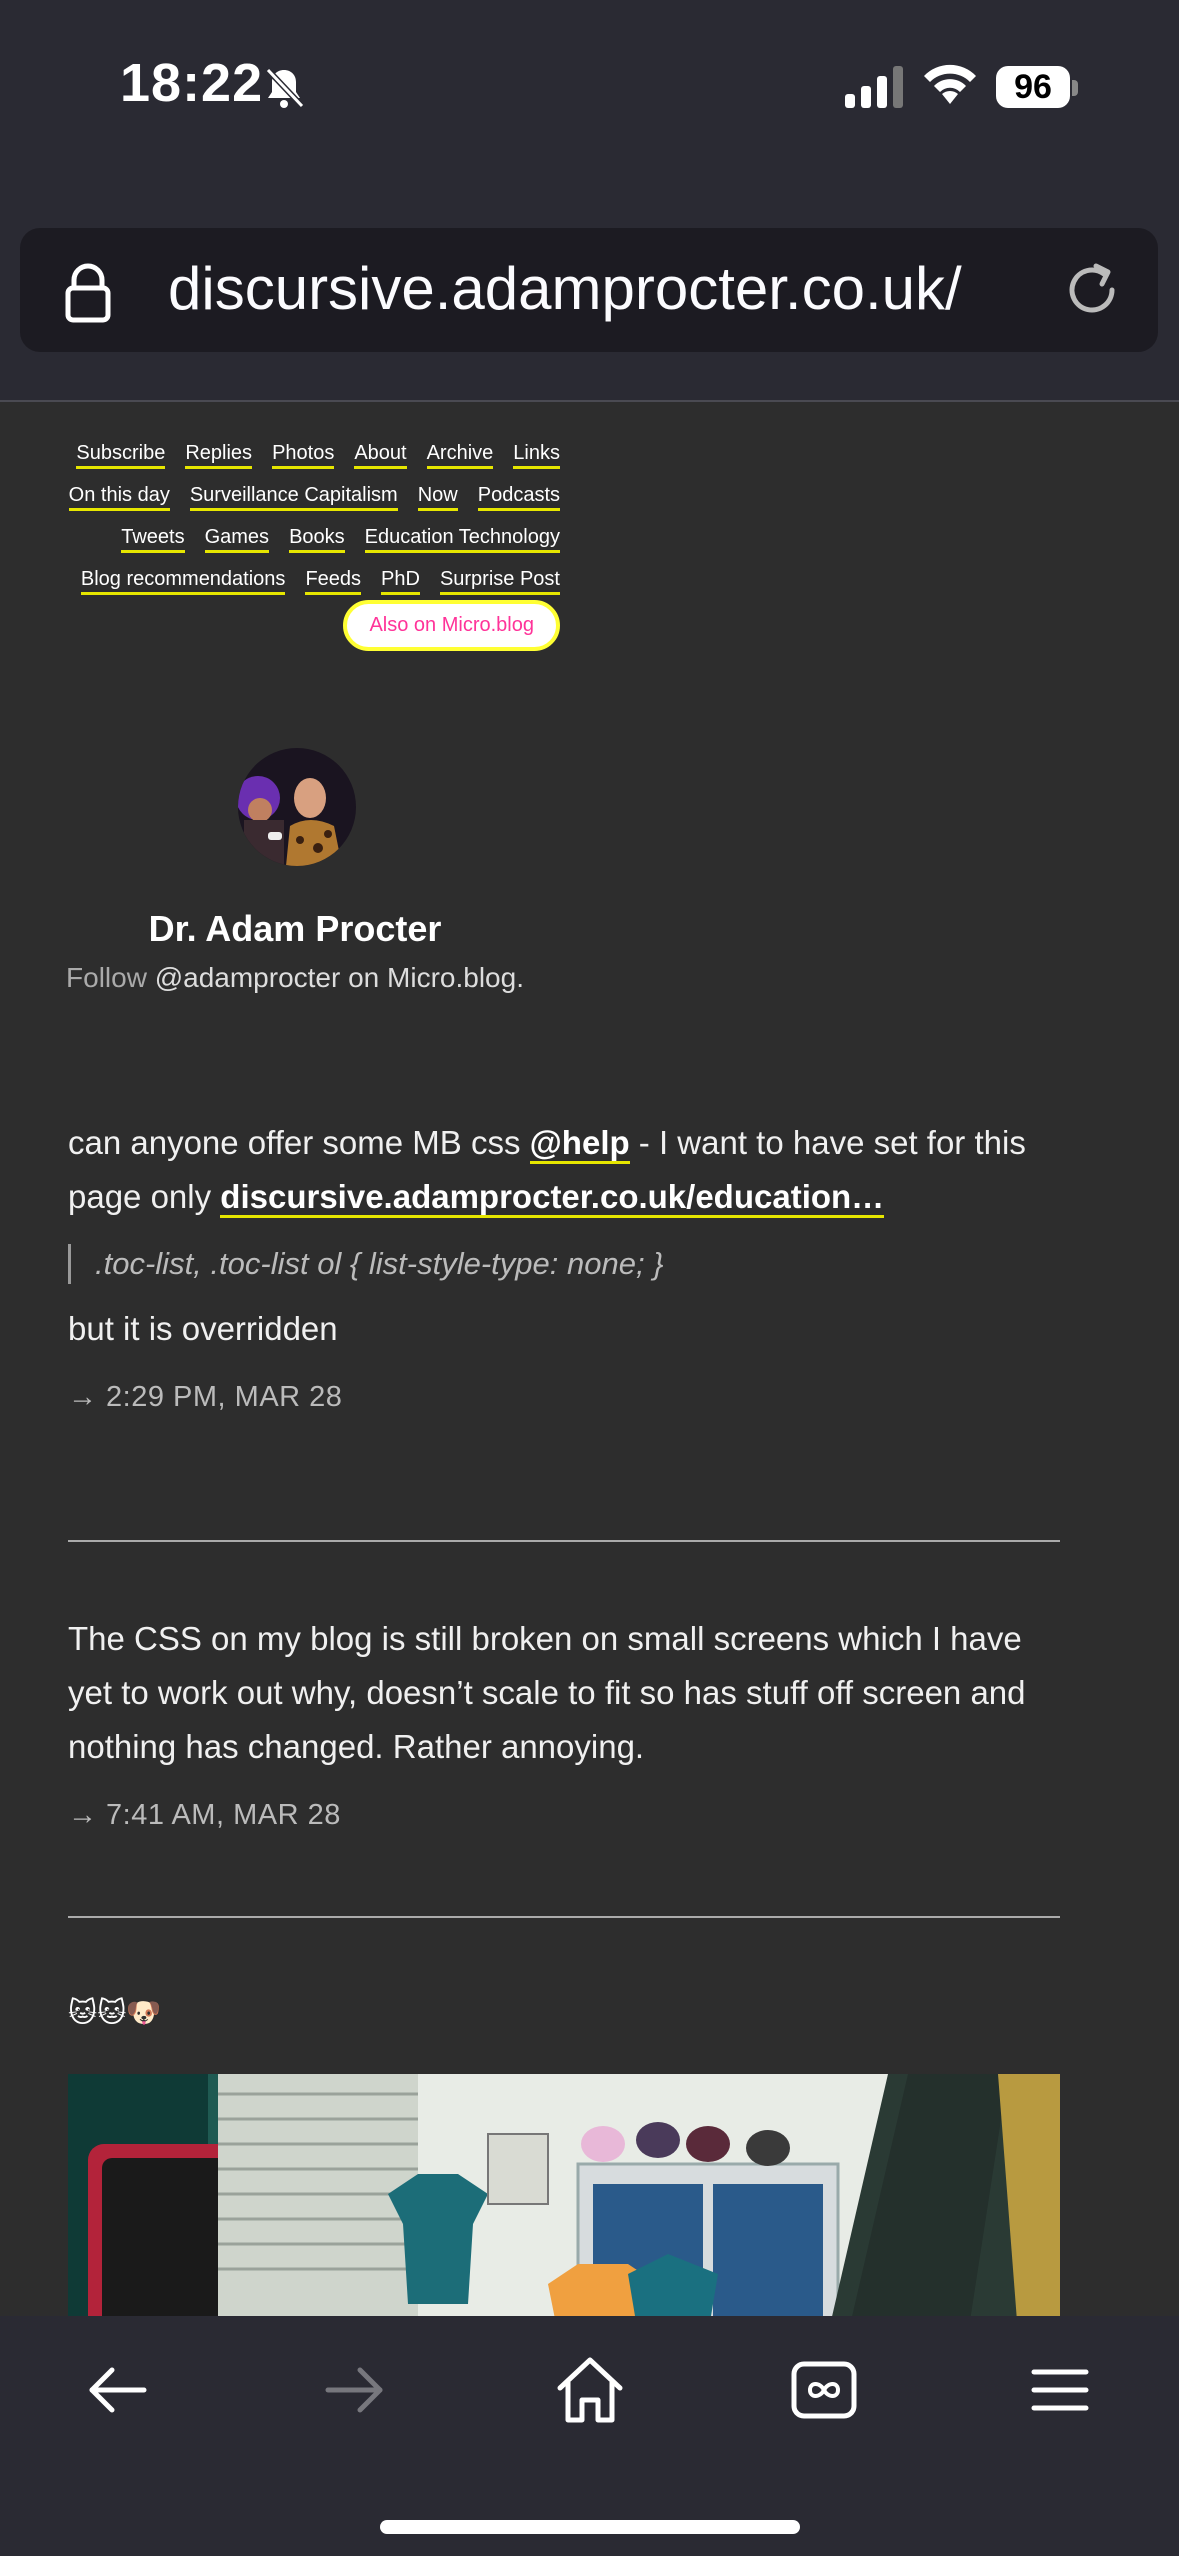  Describe the element at coordinates (88, 292) in the screenshot. I see `lock-icon` at that location.